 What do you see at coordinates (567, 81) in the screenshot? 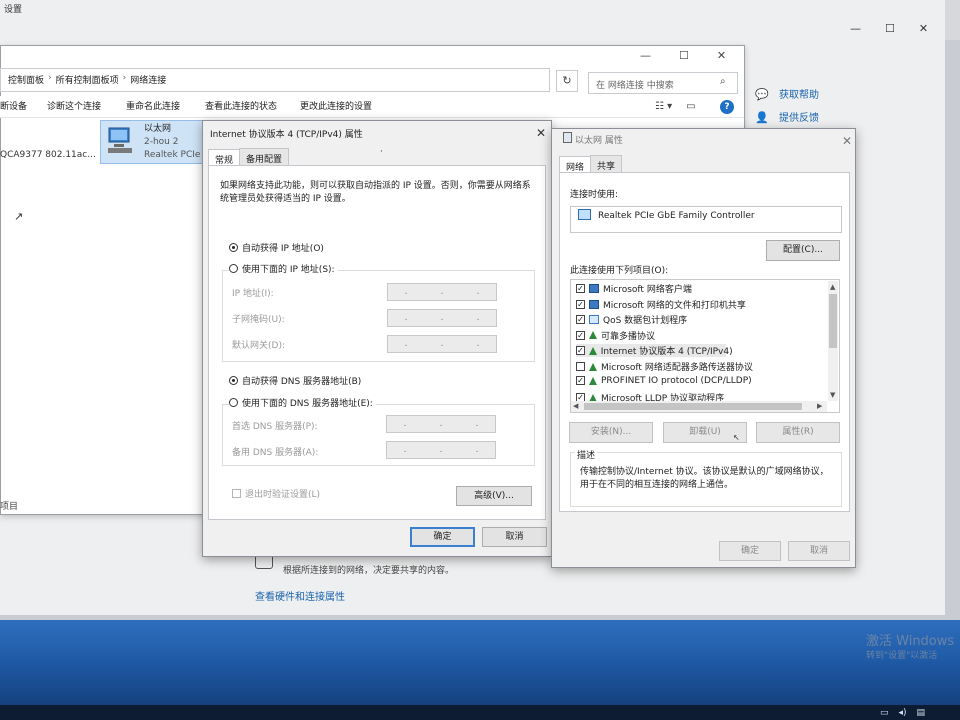
I see `refresh-button: ↻` at bounding box center [567, 81].